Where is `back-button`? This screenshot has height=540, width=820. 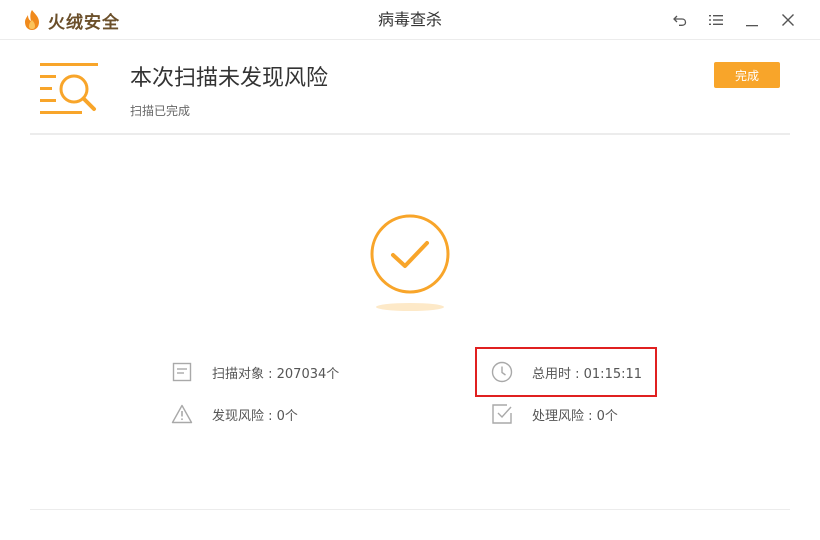 back-button is located at coordinates (680, 20).